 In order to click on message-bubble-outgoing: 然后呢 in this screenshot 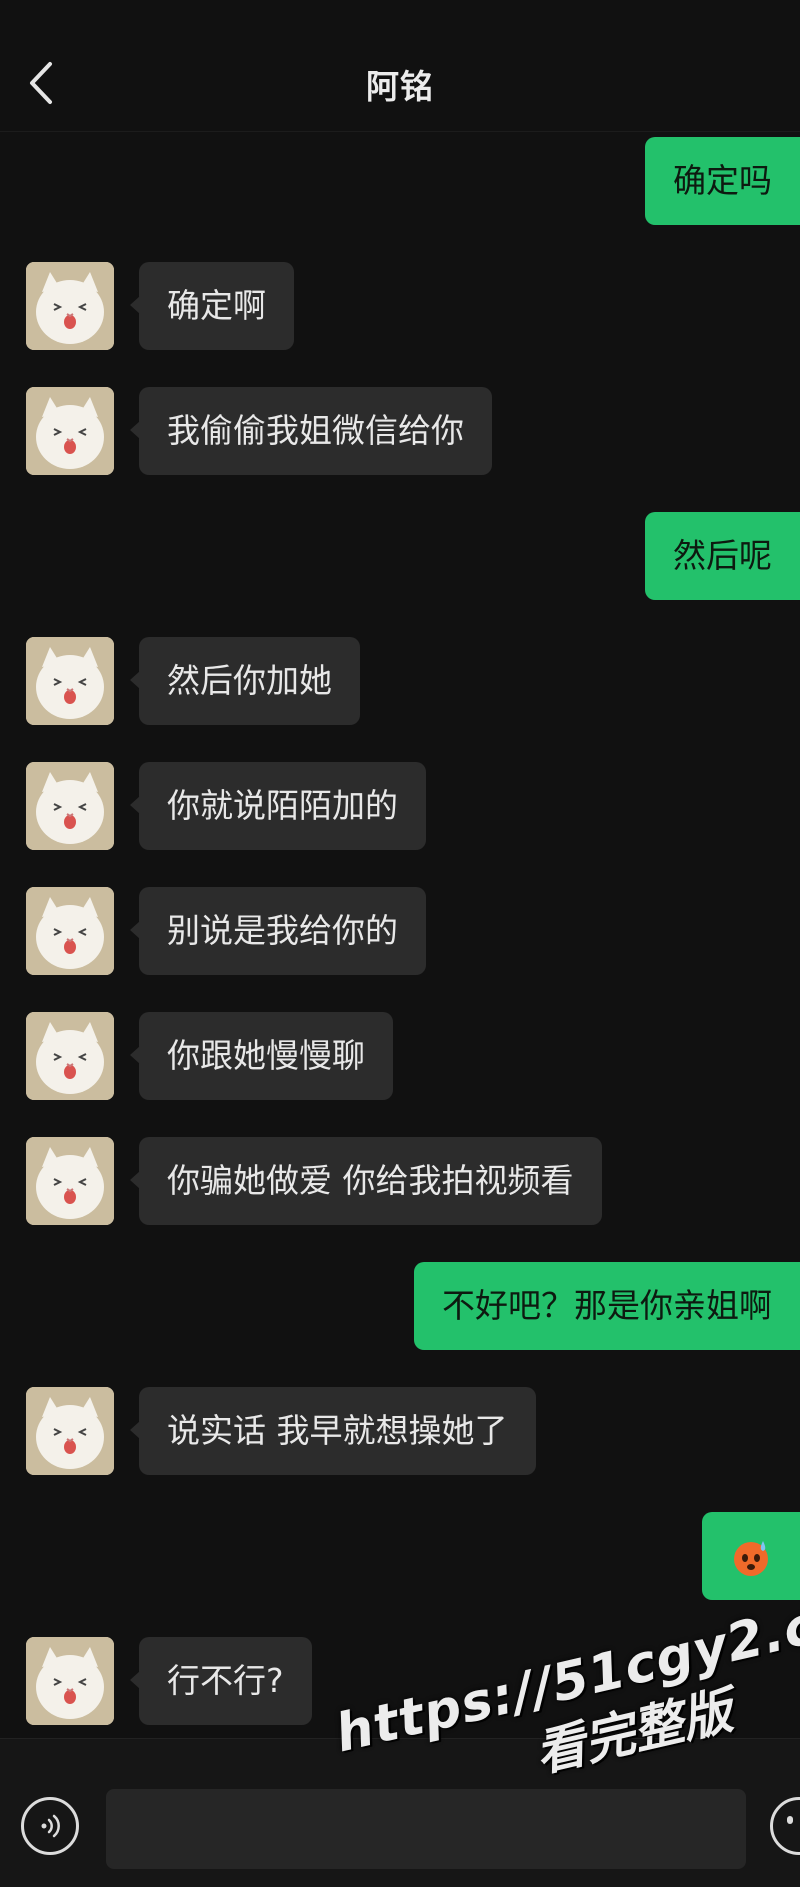, I will do `click(722, 556)`.